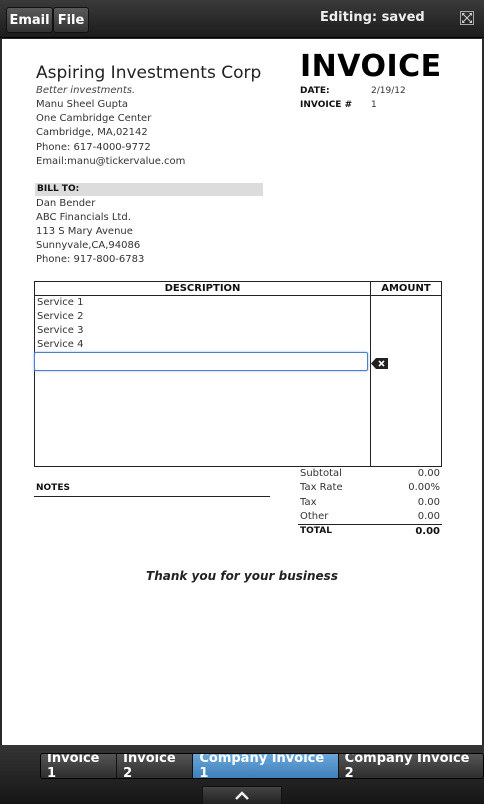 This screenshot has width=484, height=804. What do you see at coordinates (388, 91) in the screenshot?
I see `date-value: 2/19/12` at bounding box center [388, 91].